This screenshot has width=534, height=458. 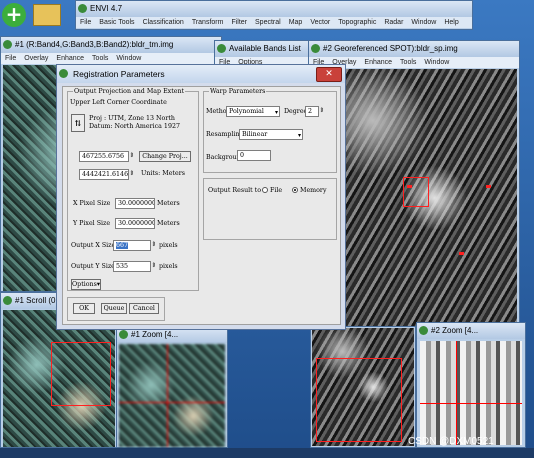 I want to click on menu-topographic: Topographic, so click(x=357, y=22).